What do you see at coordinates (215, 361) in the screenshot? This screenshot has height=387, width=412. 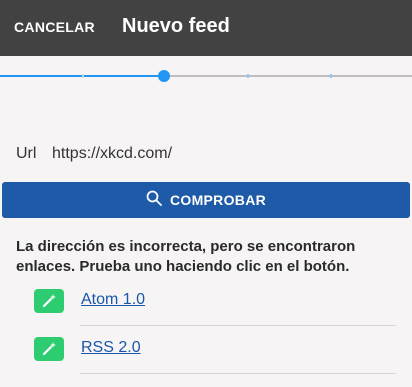 I see `feed-option-rss: RSS 2.0` at bounding box center [215, 361].